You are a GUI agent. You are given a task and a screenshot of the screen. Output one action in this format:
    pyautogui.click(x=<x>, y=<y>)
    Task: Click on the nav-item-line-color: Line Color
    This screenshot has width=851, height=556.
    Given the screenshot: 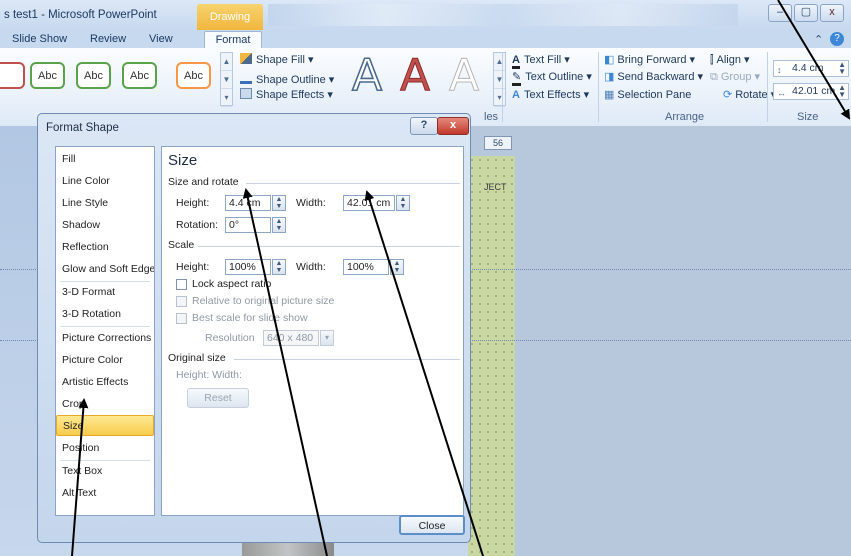 What is the action you would take?
    pyautogui.click(x=105, y=181)
    